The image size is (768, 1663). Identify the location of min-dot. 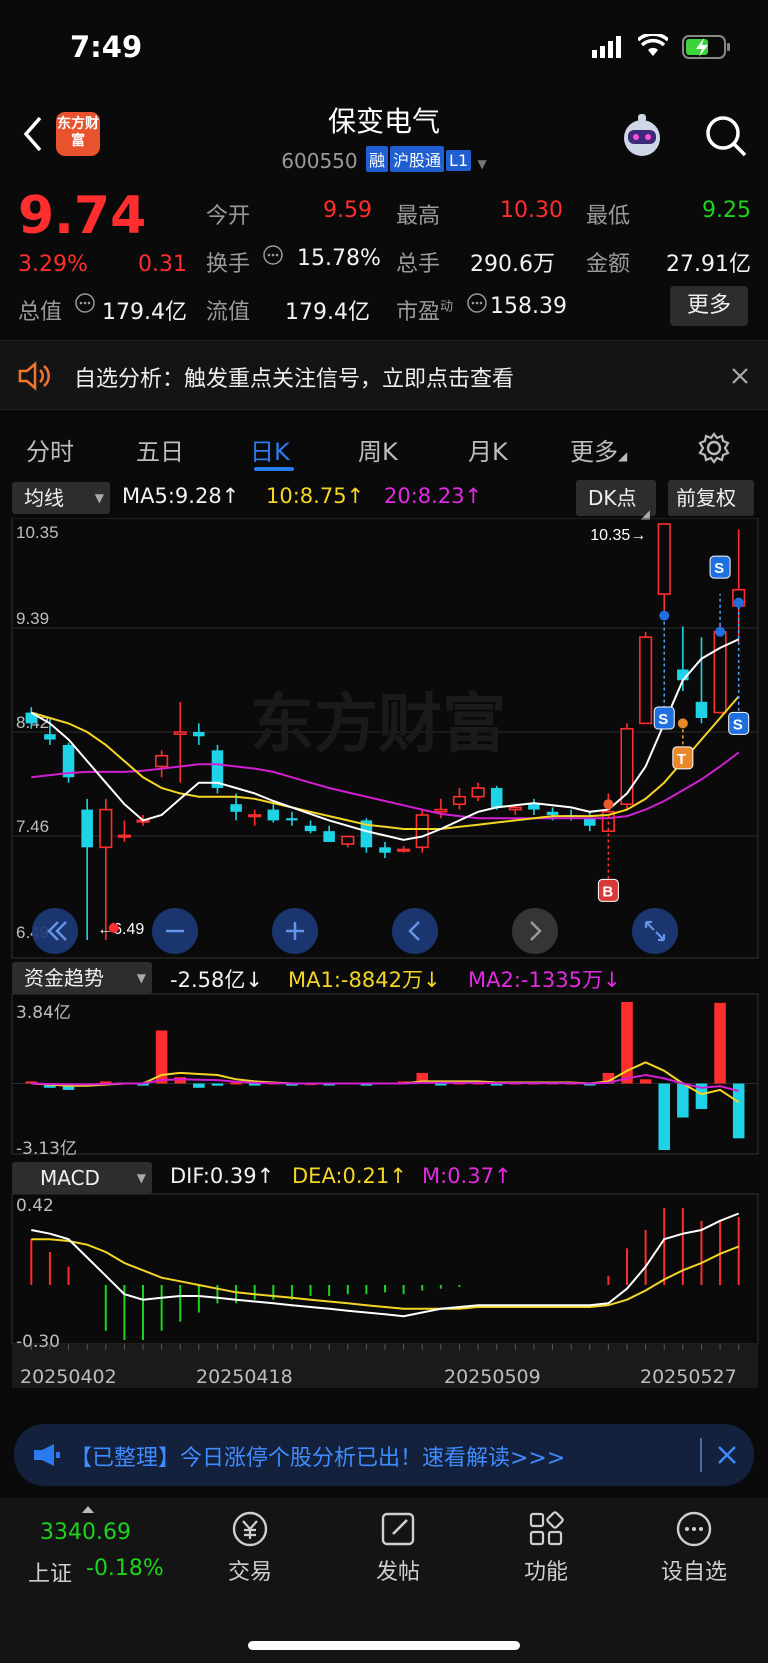
(113, 928).